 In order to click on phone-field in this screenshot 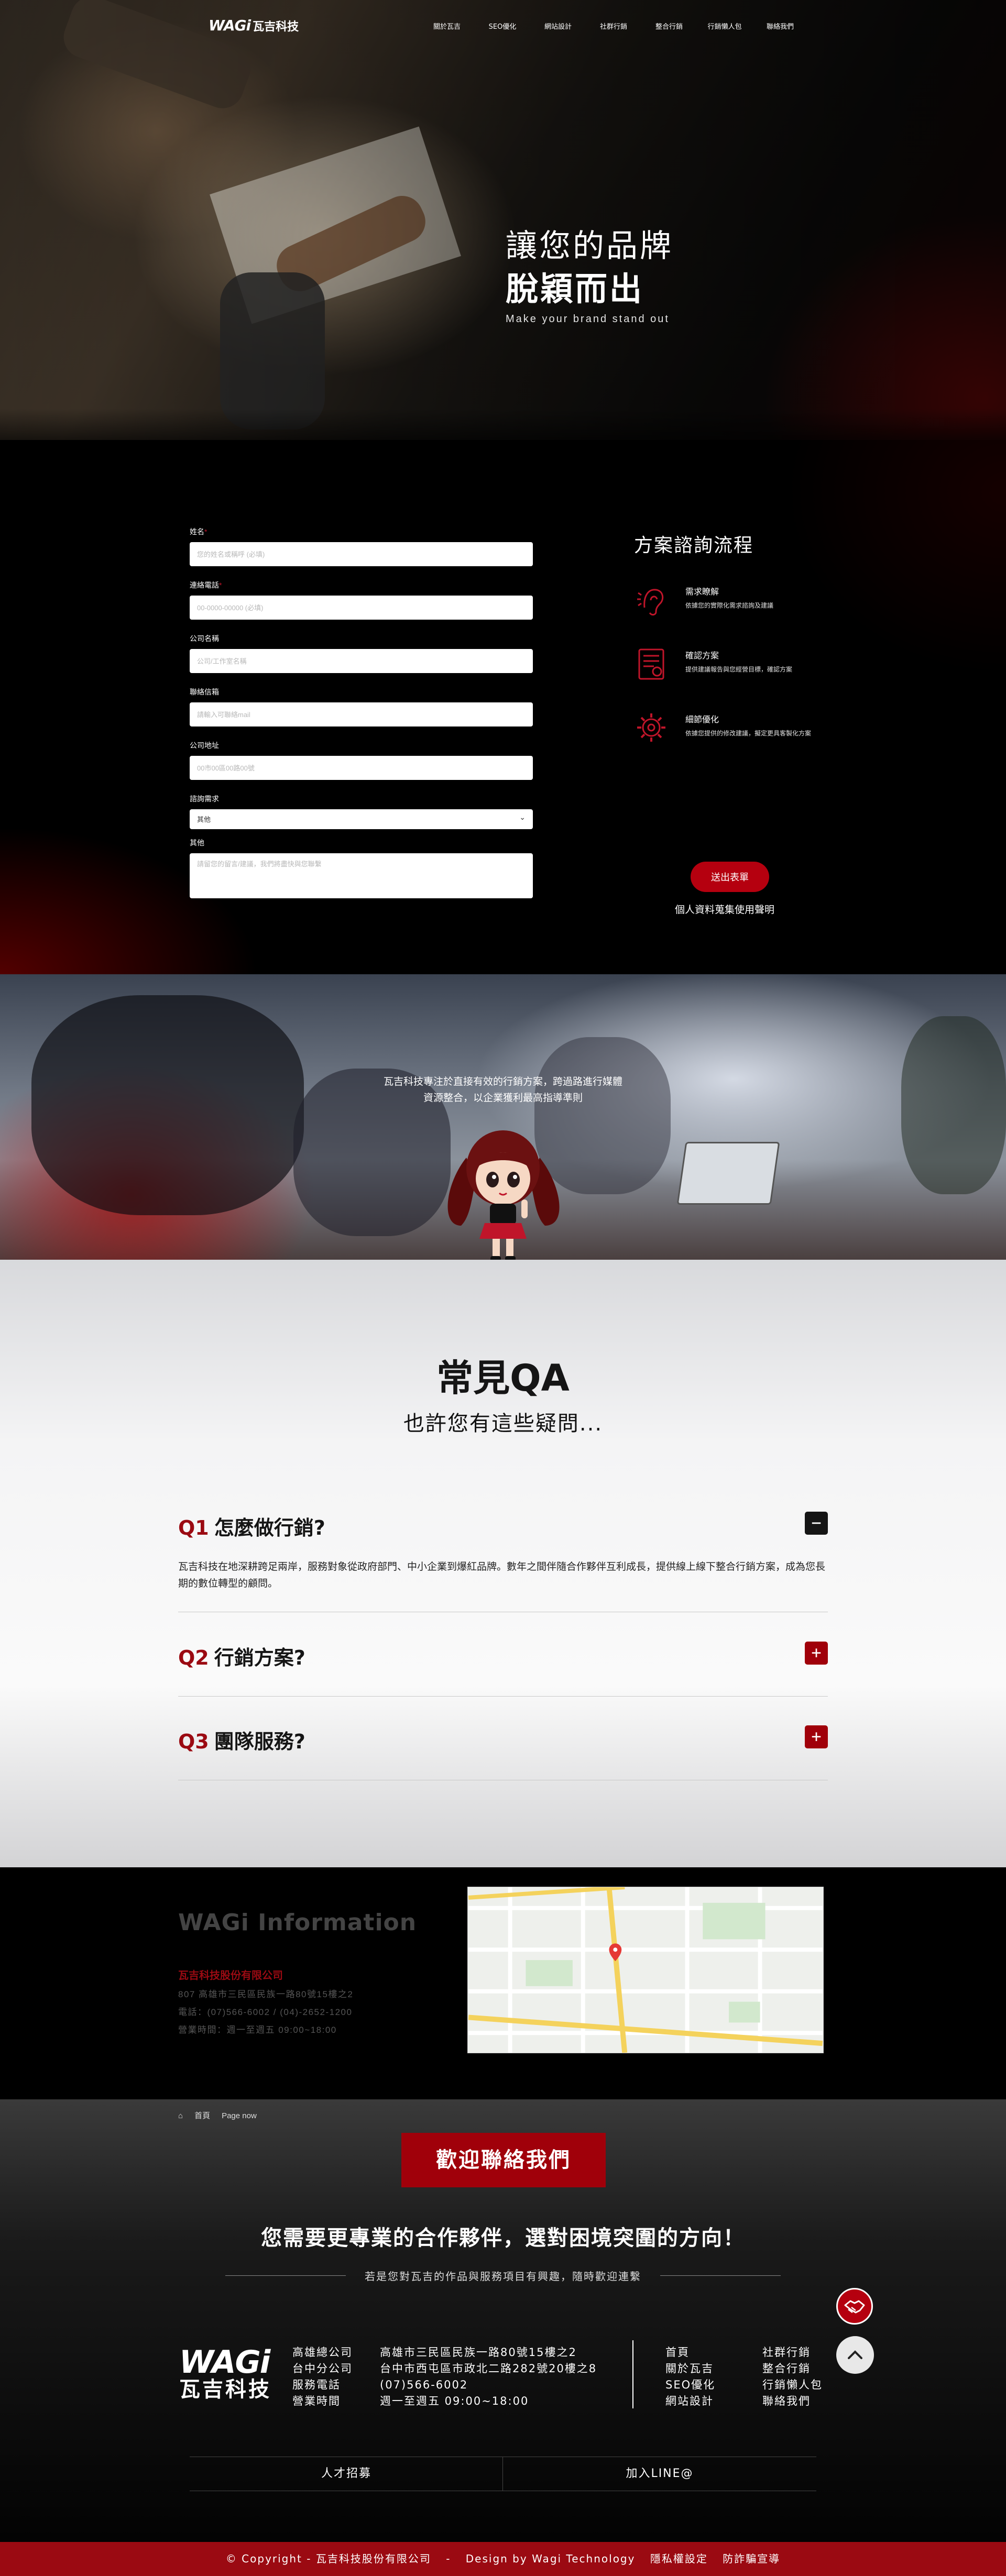, I will do `click(361, 608)`.